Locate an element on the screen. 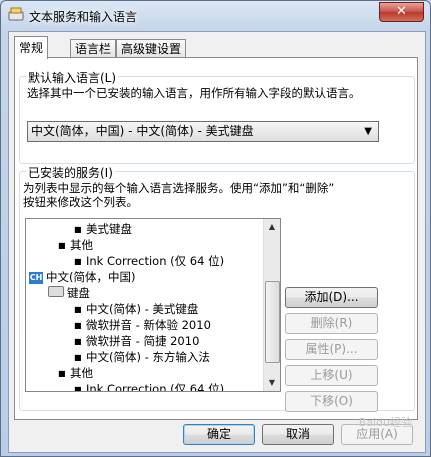  tree-item: ■ 中文(简体) - 美式键盘 is located at coordinates (136, 309).